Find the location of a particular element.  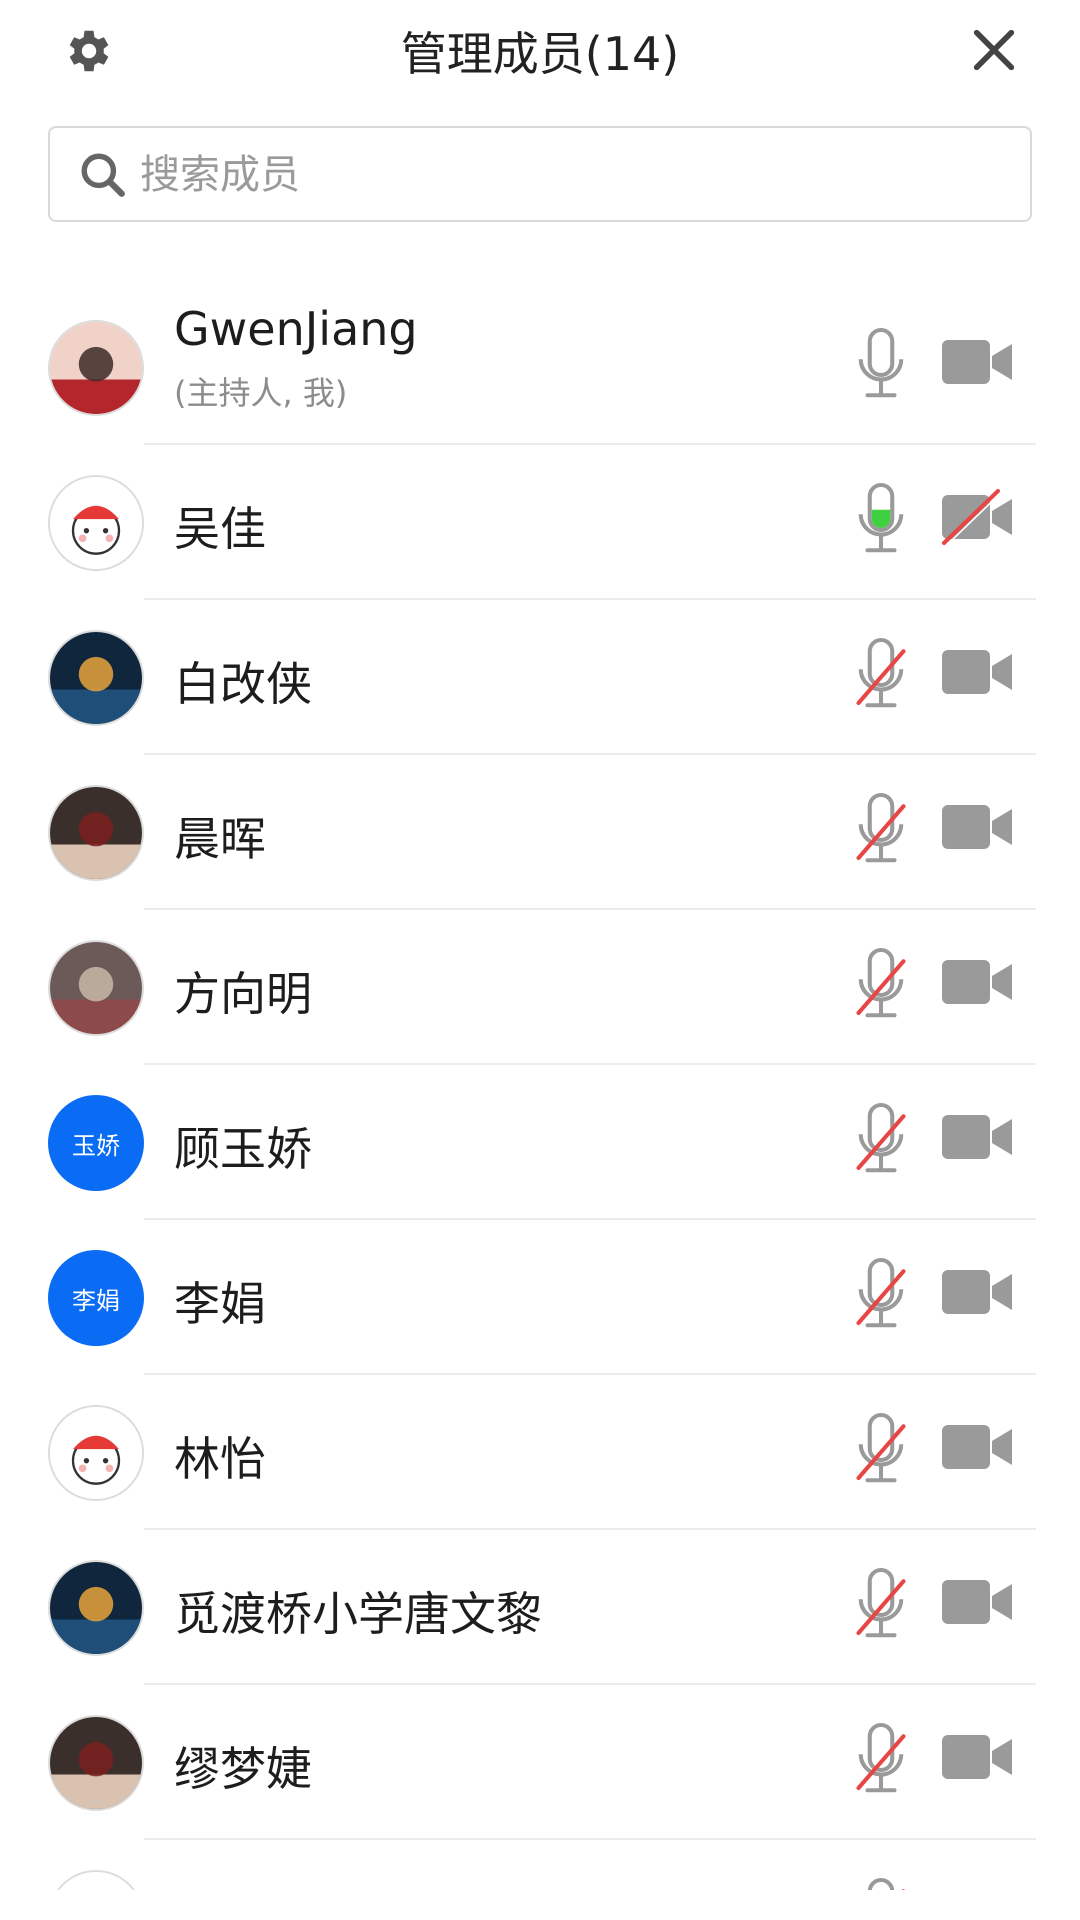

search-box is located at coordinates (540, 174).